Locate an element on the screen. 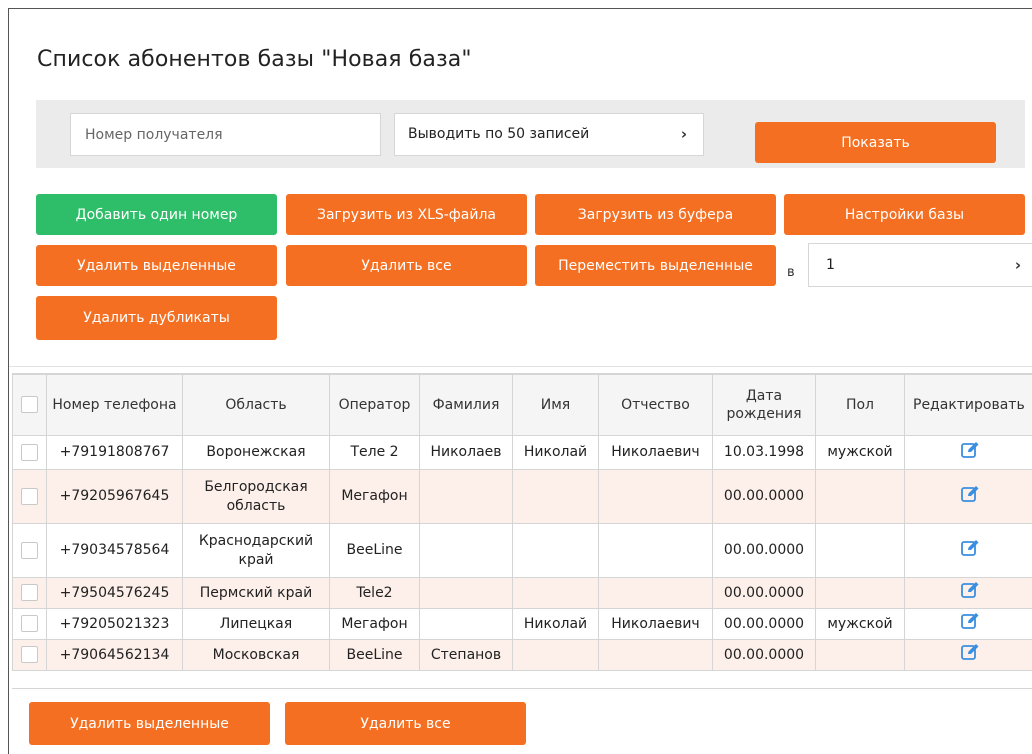 The height and width of the screenshot is (754, 1032). header-edit: Редактировать is located at coordinates (968, 405).